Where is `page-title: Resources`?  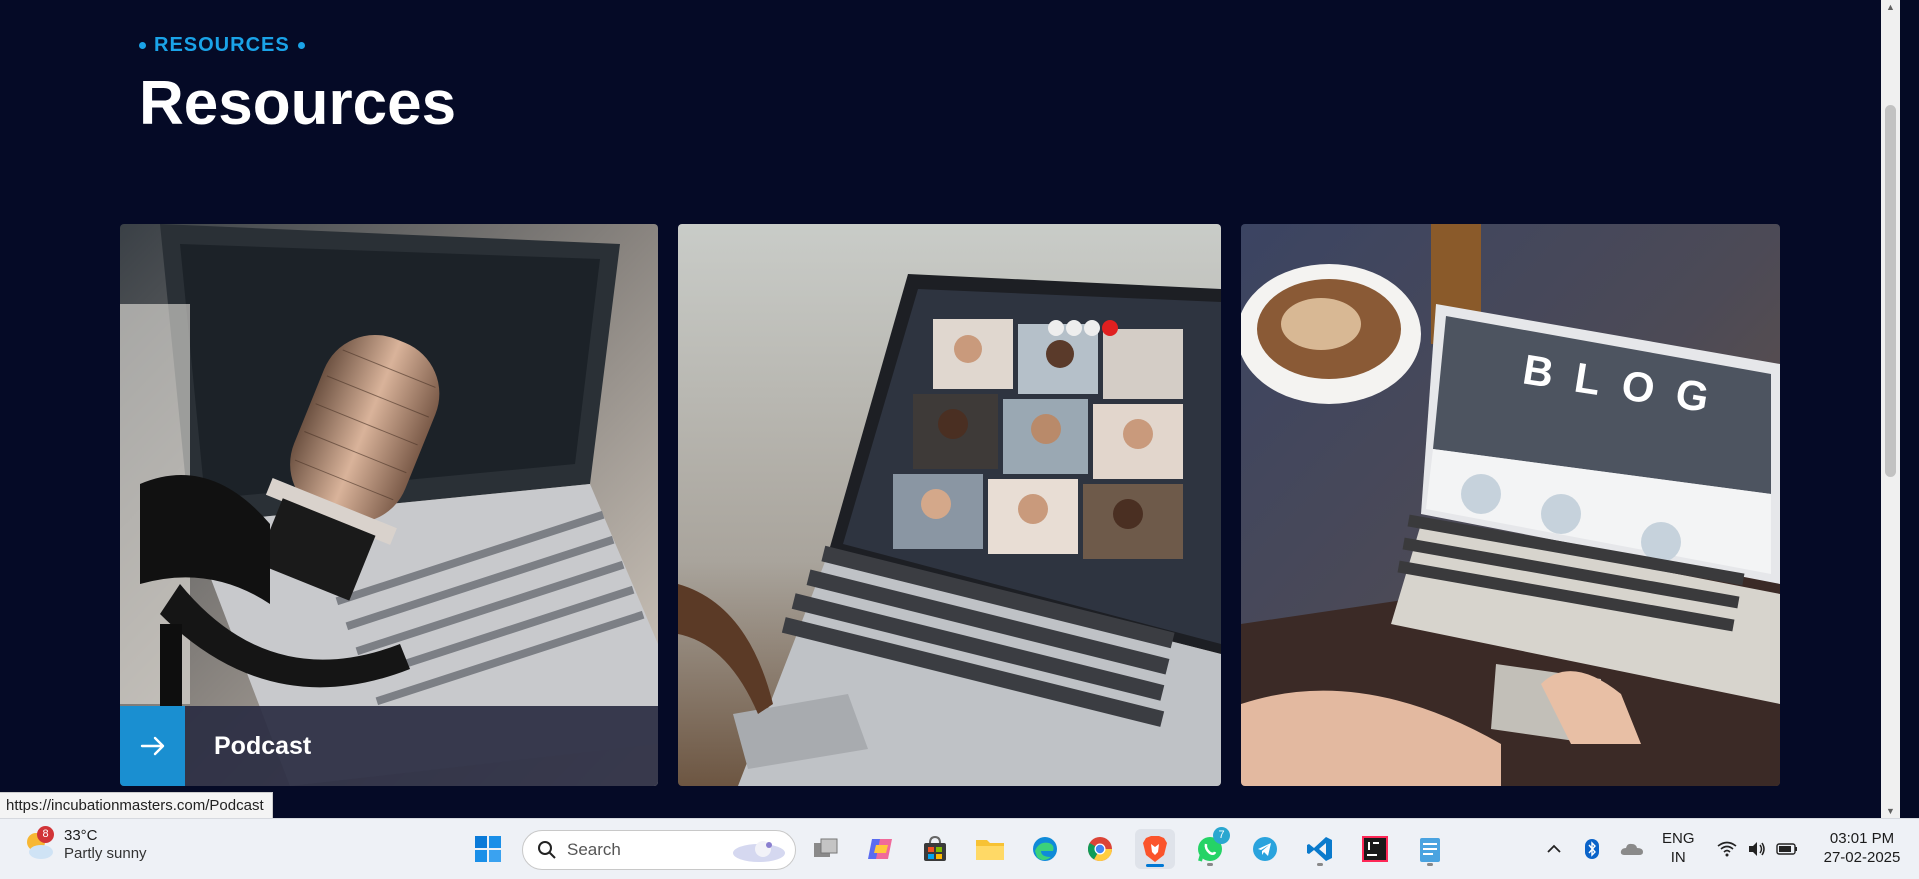 page-title: Resources is located at coordinates (298, 103).